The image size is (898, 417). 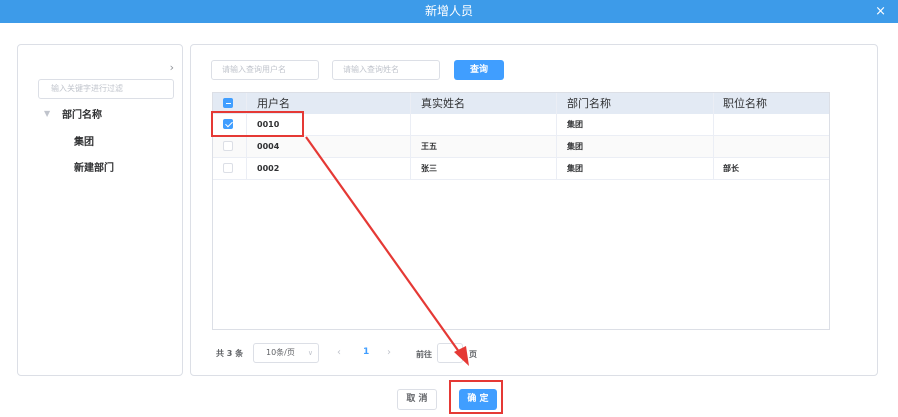 I want to click on tree-node-root: 部门名称, so click(x=82, y=113).